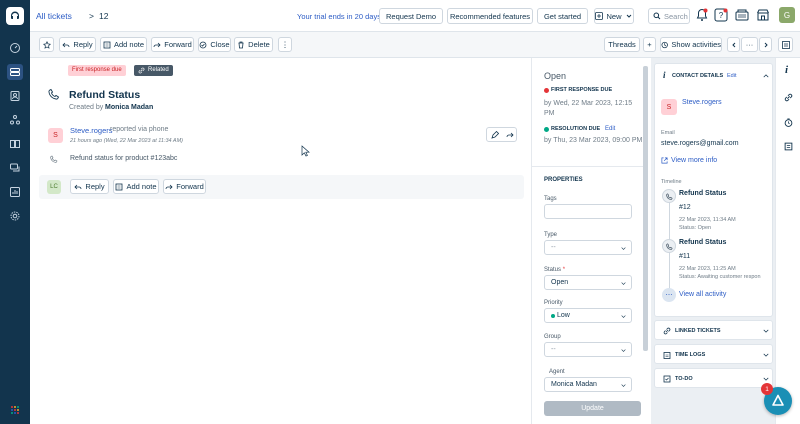 This screenshot has height=424, width=800. I want to click on forums-icon, so click(15, 168).